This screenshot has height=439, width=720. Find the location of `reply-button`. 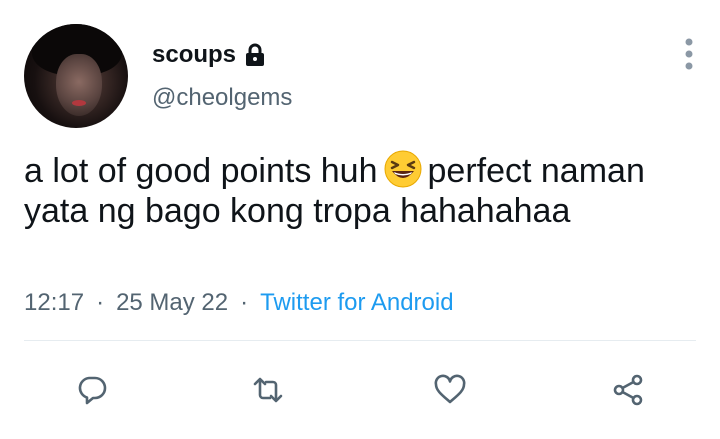

reply-button is located at coordinates (92, 390).